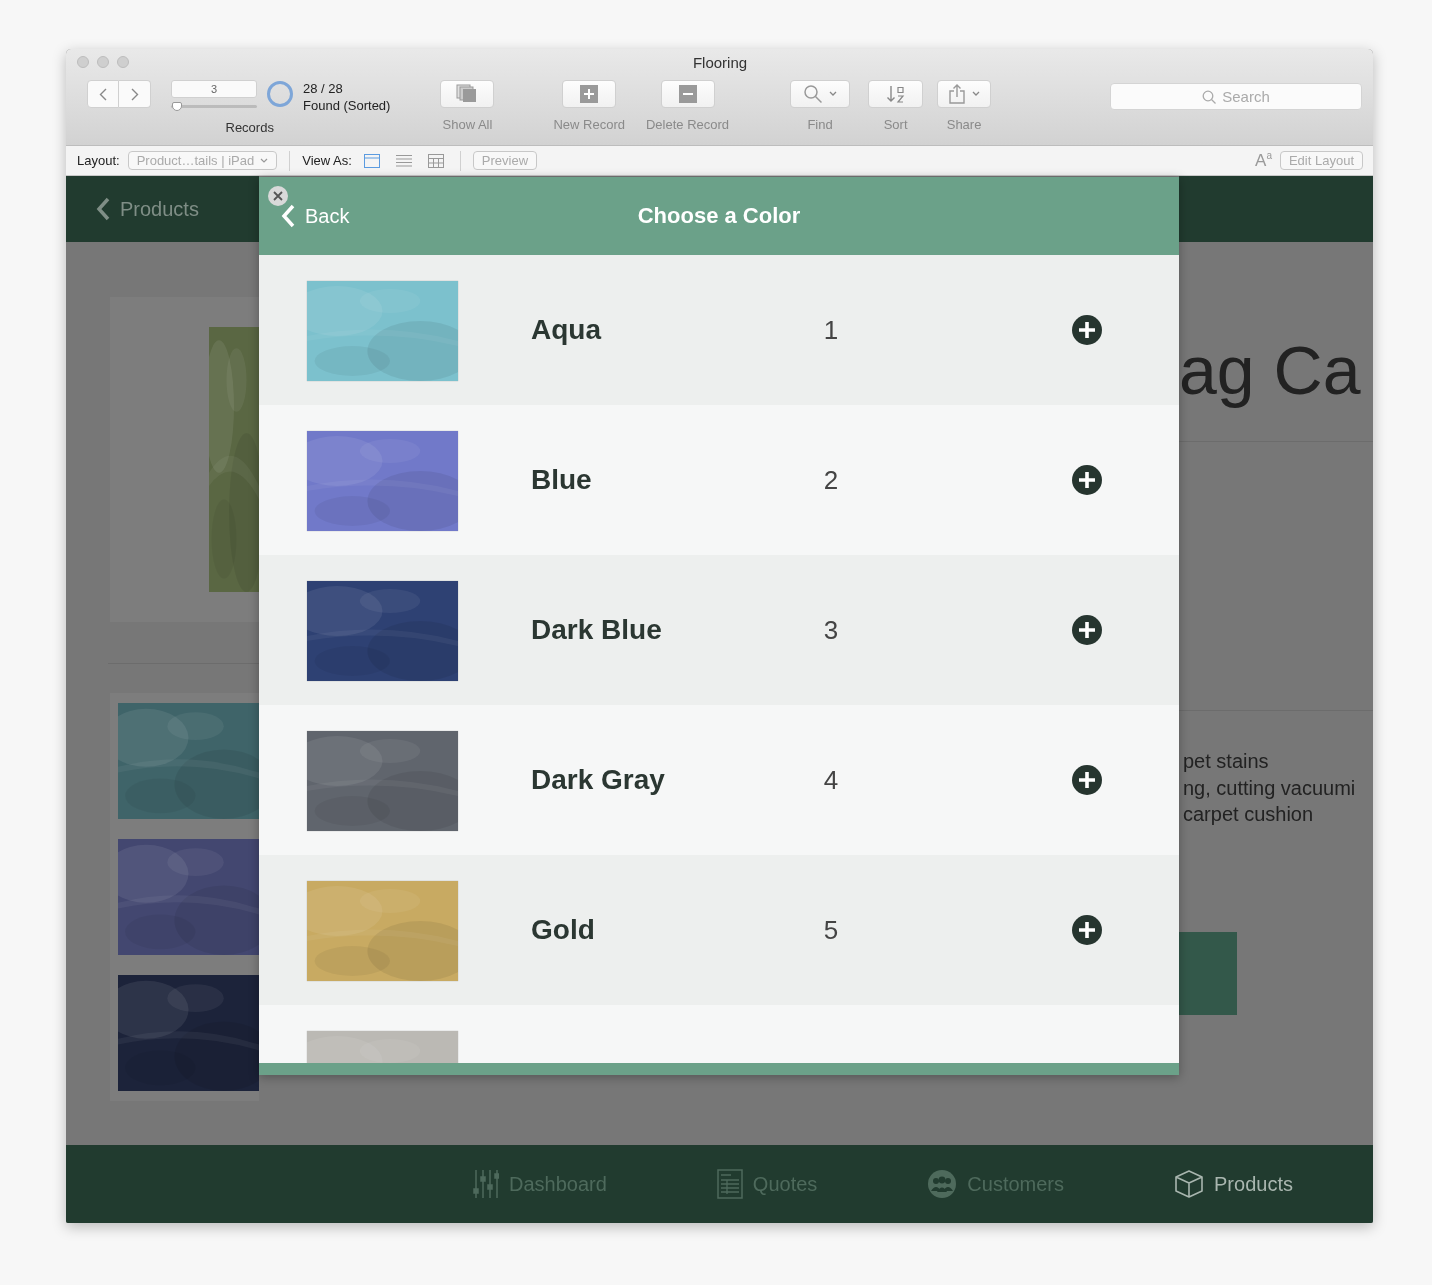 The width and height of the screenshot is (1432, 1285). What do you see at coordinates (719, 630) in the screenshot?
I see `color-row: Dark Blue 3` at bounding box center [719, 630].